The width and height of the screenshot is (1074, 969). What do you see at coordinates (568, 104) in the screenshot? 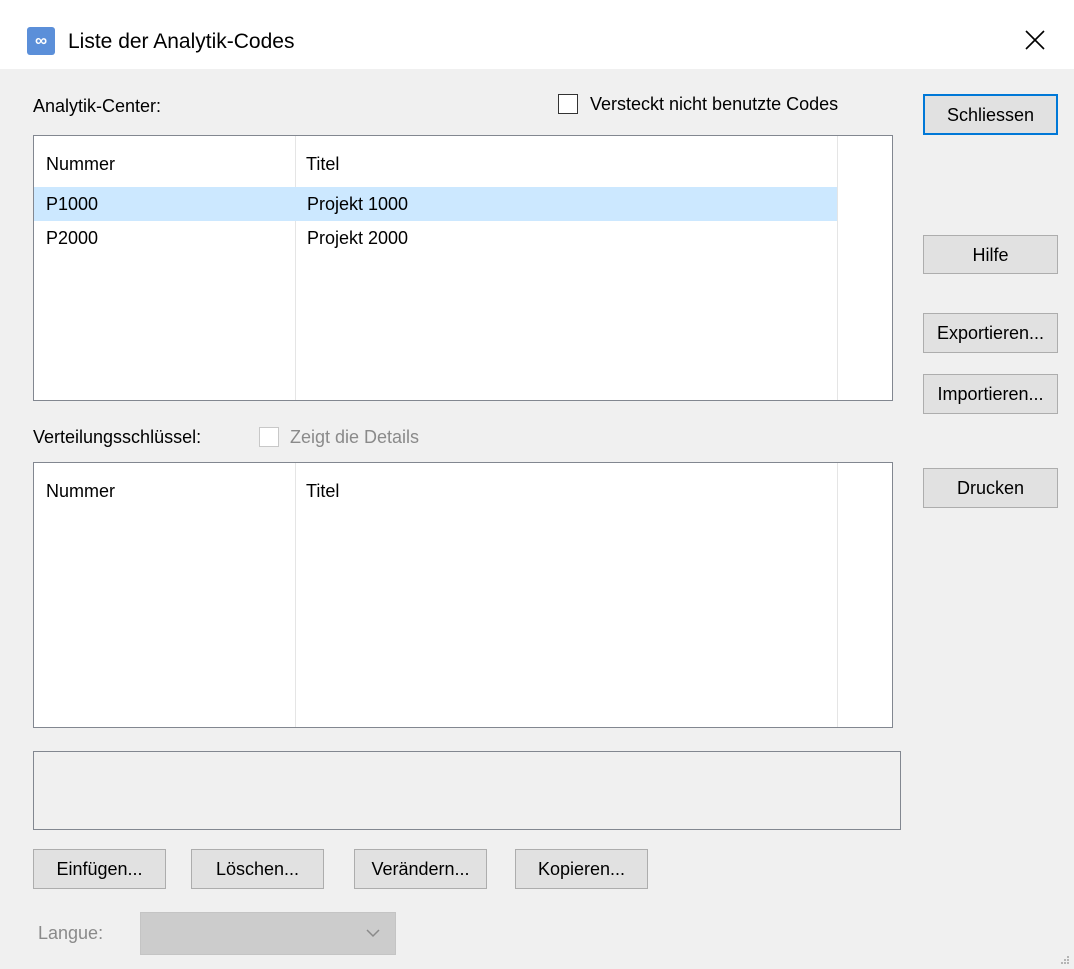
I see `hide-unused-checkbox` at bounding box center [568, 104].